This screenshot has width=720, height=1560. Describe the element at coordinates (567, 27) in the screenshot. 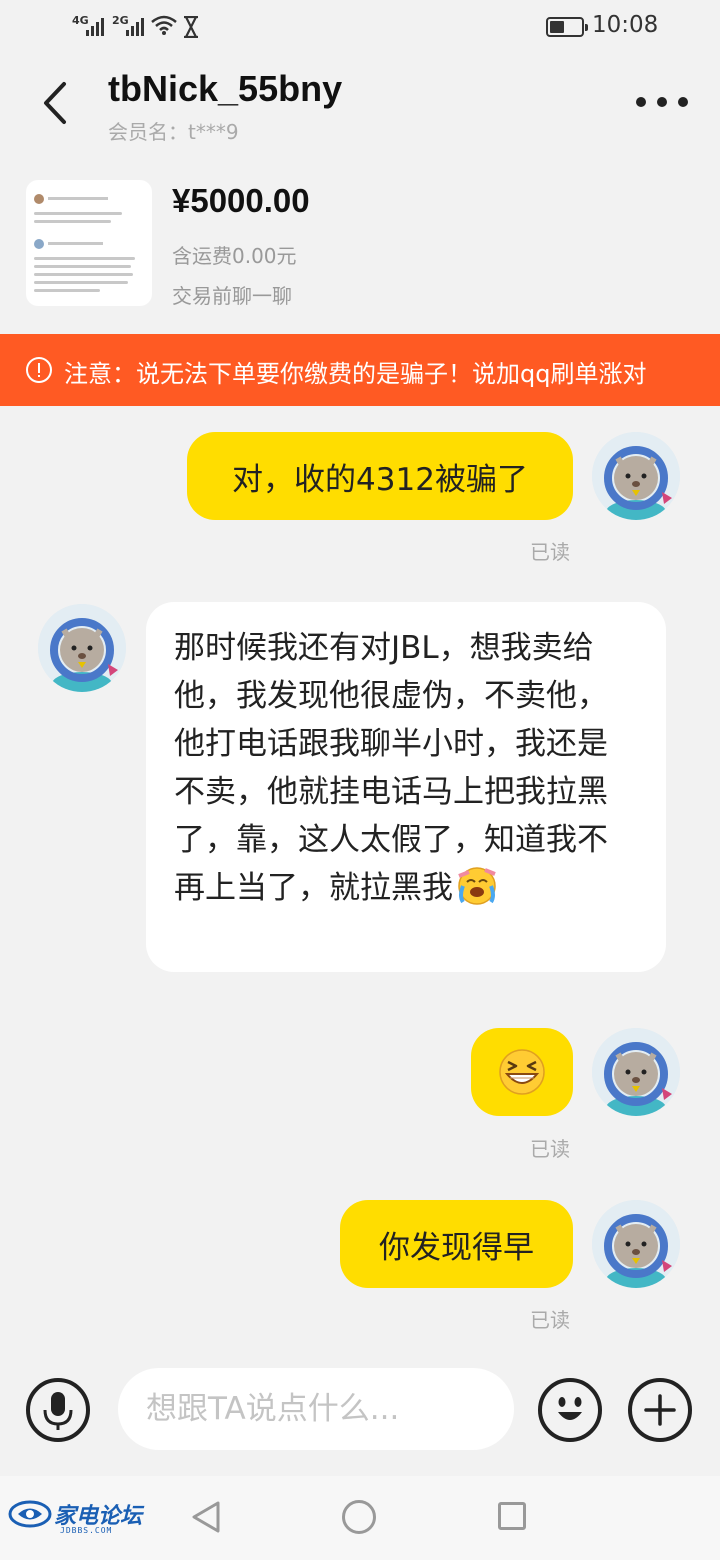

I see `battery-icon` at that location.